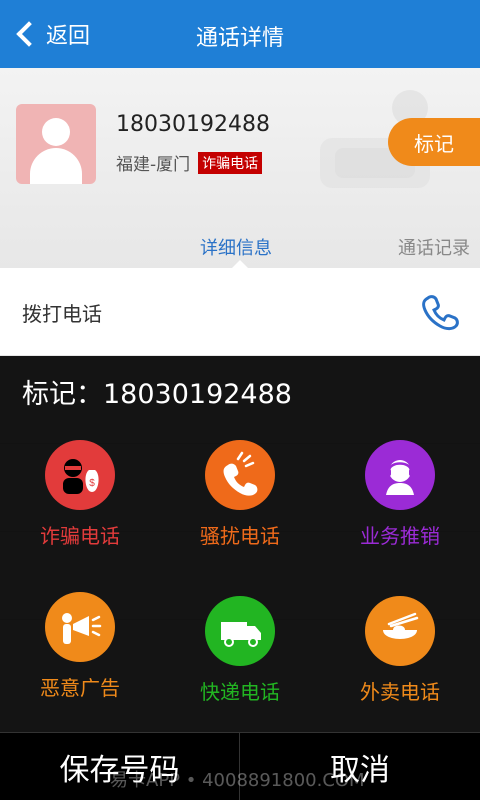  I want to click on mark-option-harass: 骚扰电话, so click(240, 494).